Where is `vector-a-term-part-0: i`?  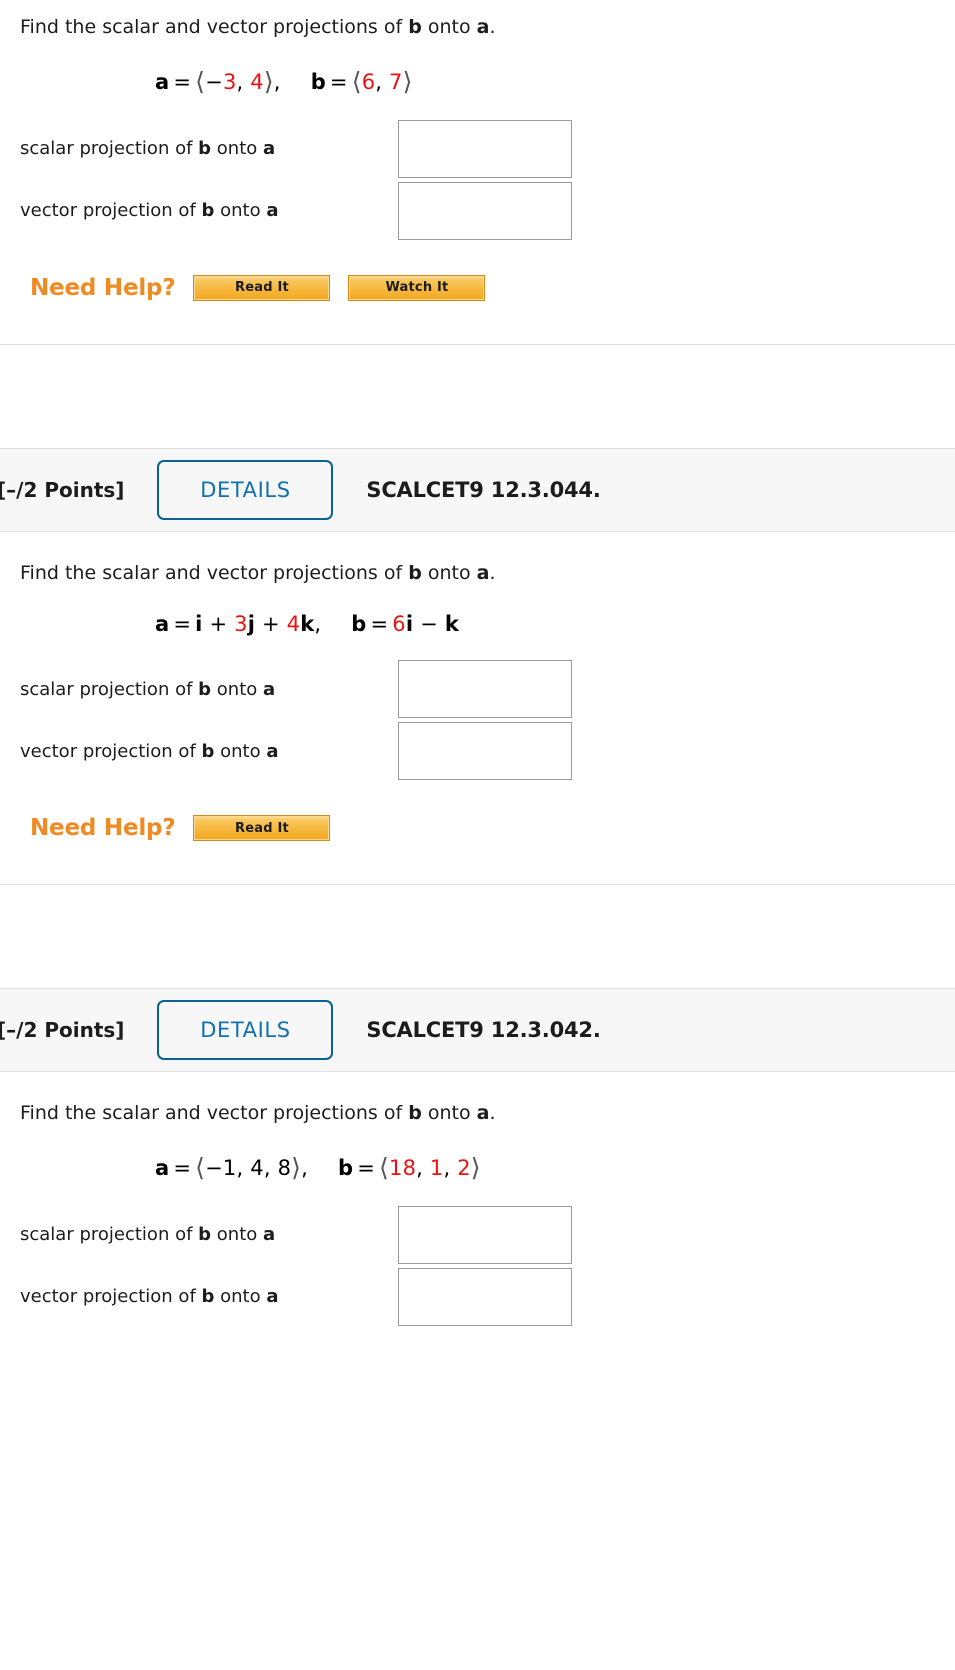
vector-a-term-part-0: i is located at coordinates (199, 624).